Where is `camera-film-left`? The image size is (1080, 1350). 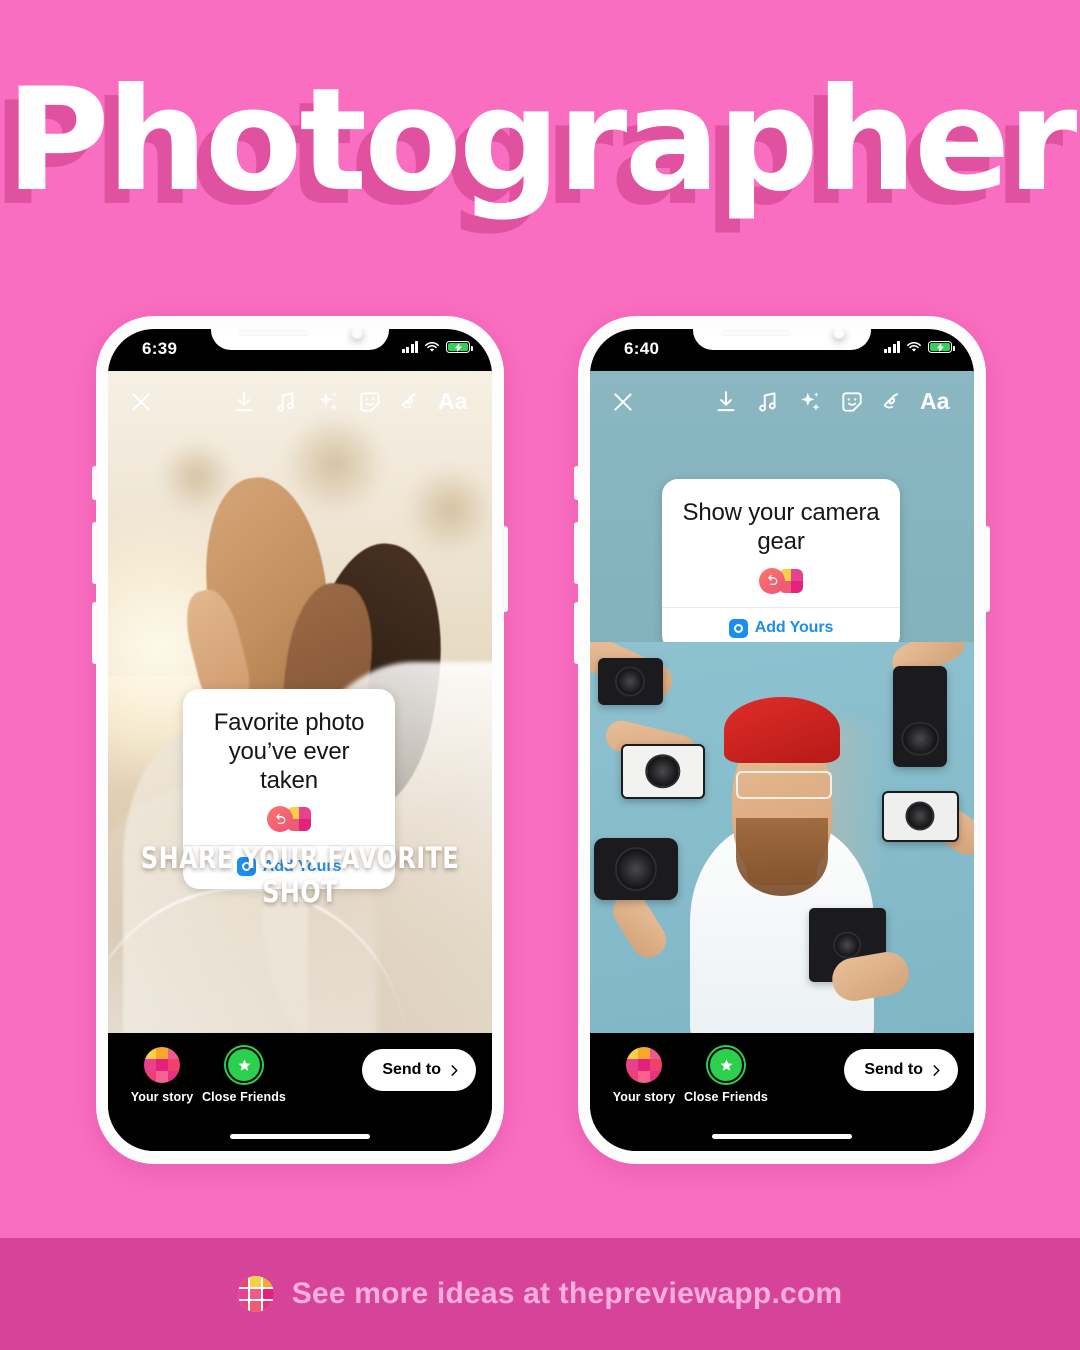
camera-film-left is located at coordinates (663, 771).